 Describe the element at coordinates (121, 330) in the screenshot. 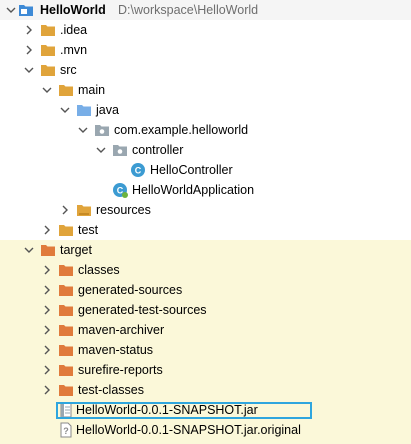

I see `folder-label: maven-archiver` at that location.